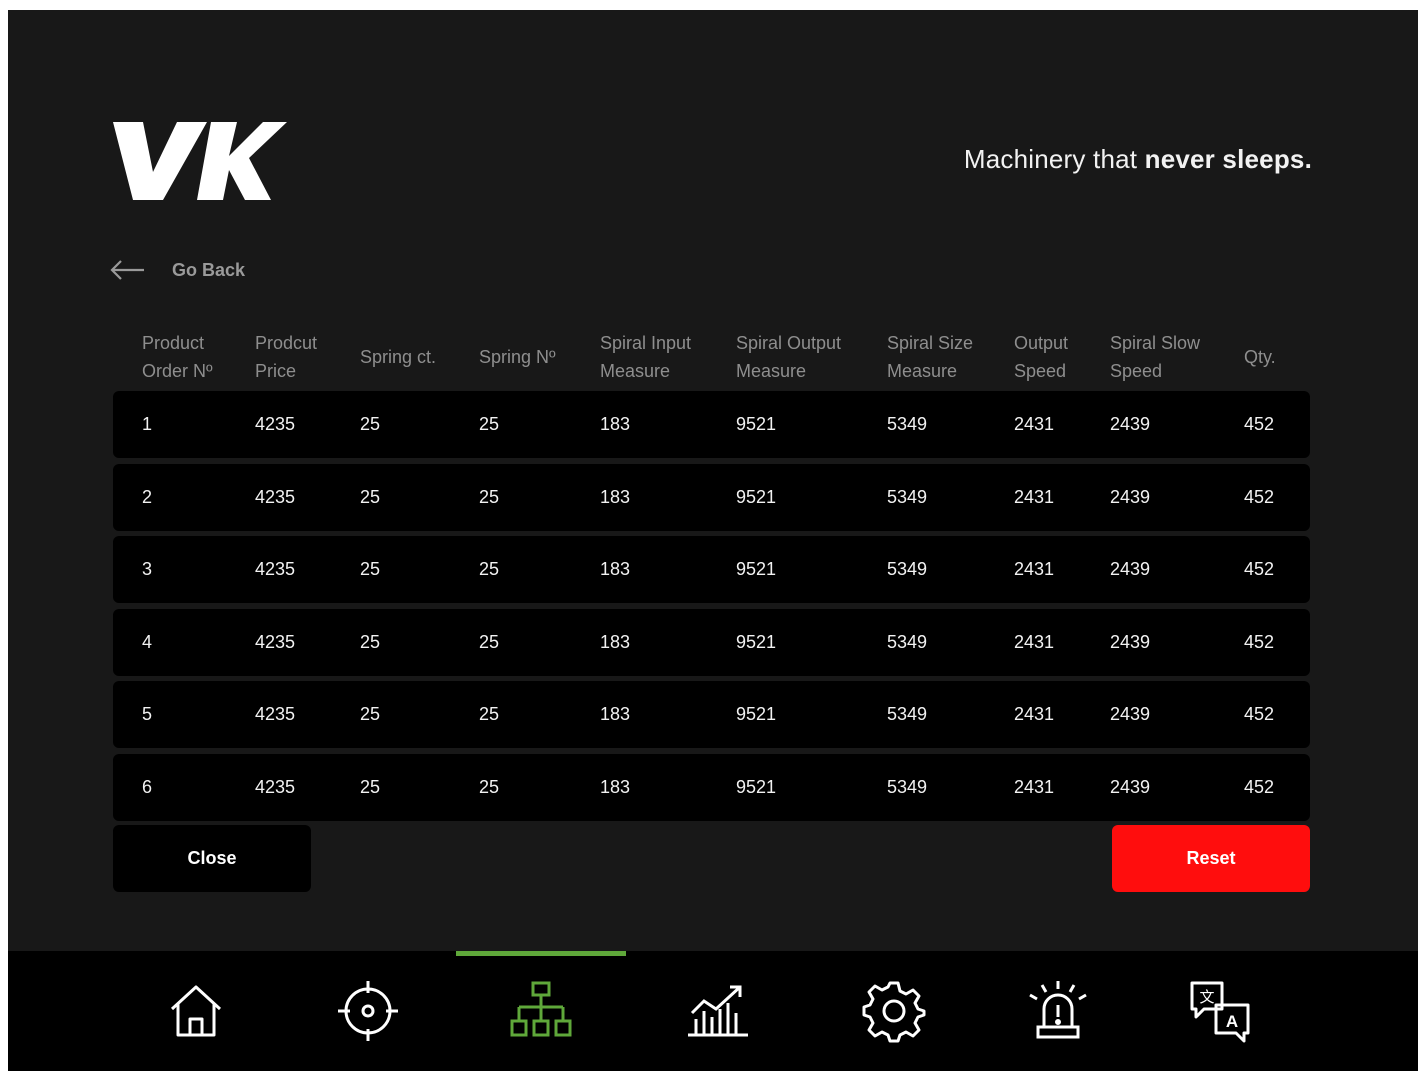 This screenshot has height=1071, width=1426. I want to click on analytics-chart-icon, so click(718, 1011).